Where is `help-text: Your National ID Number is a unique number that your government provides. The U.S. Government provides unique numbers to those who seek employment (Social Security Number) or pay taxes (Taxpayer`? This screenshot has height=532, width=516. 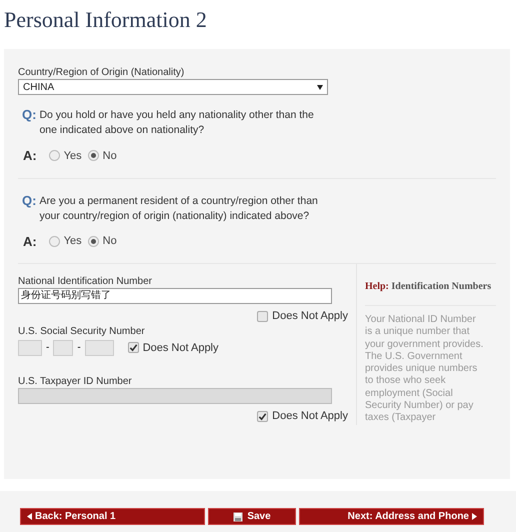
help-text: Your National ID Number is a unique number that your government provides. The U.S. Government provides unique numbers to those who seek employment (Social Security Number) or pay taxes (Taxpayer is located at coordinates (424, 369).